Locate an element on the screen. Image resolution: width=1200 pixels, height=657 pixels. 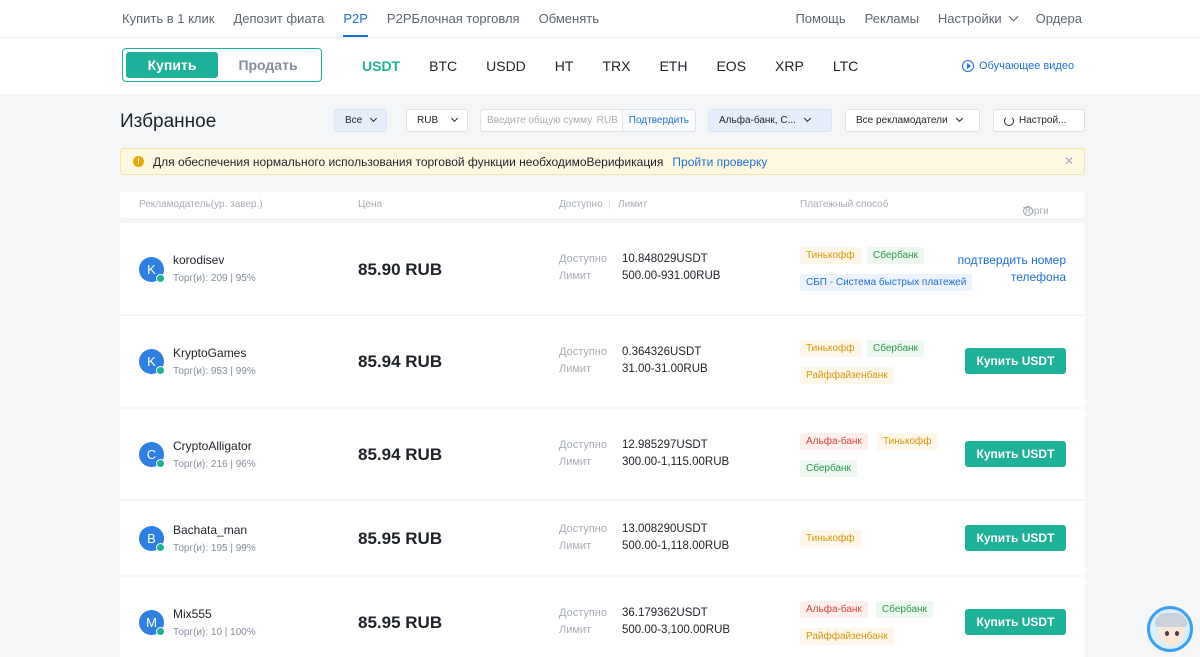
coin-tab-usdt: USDT is located at coordinates (381, 66).